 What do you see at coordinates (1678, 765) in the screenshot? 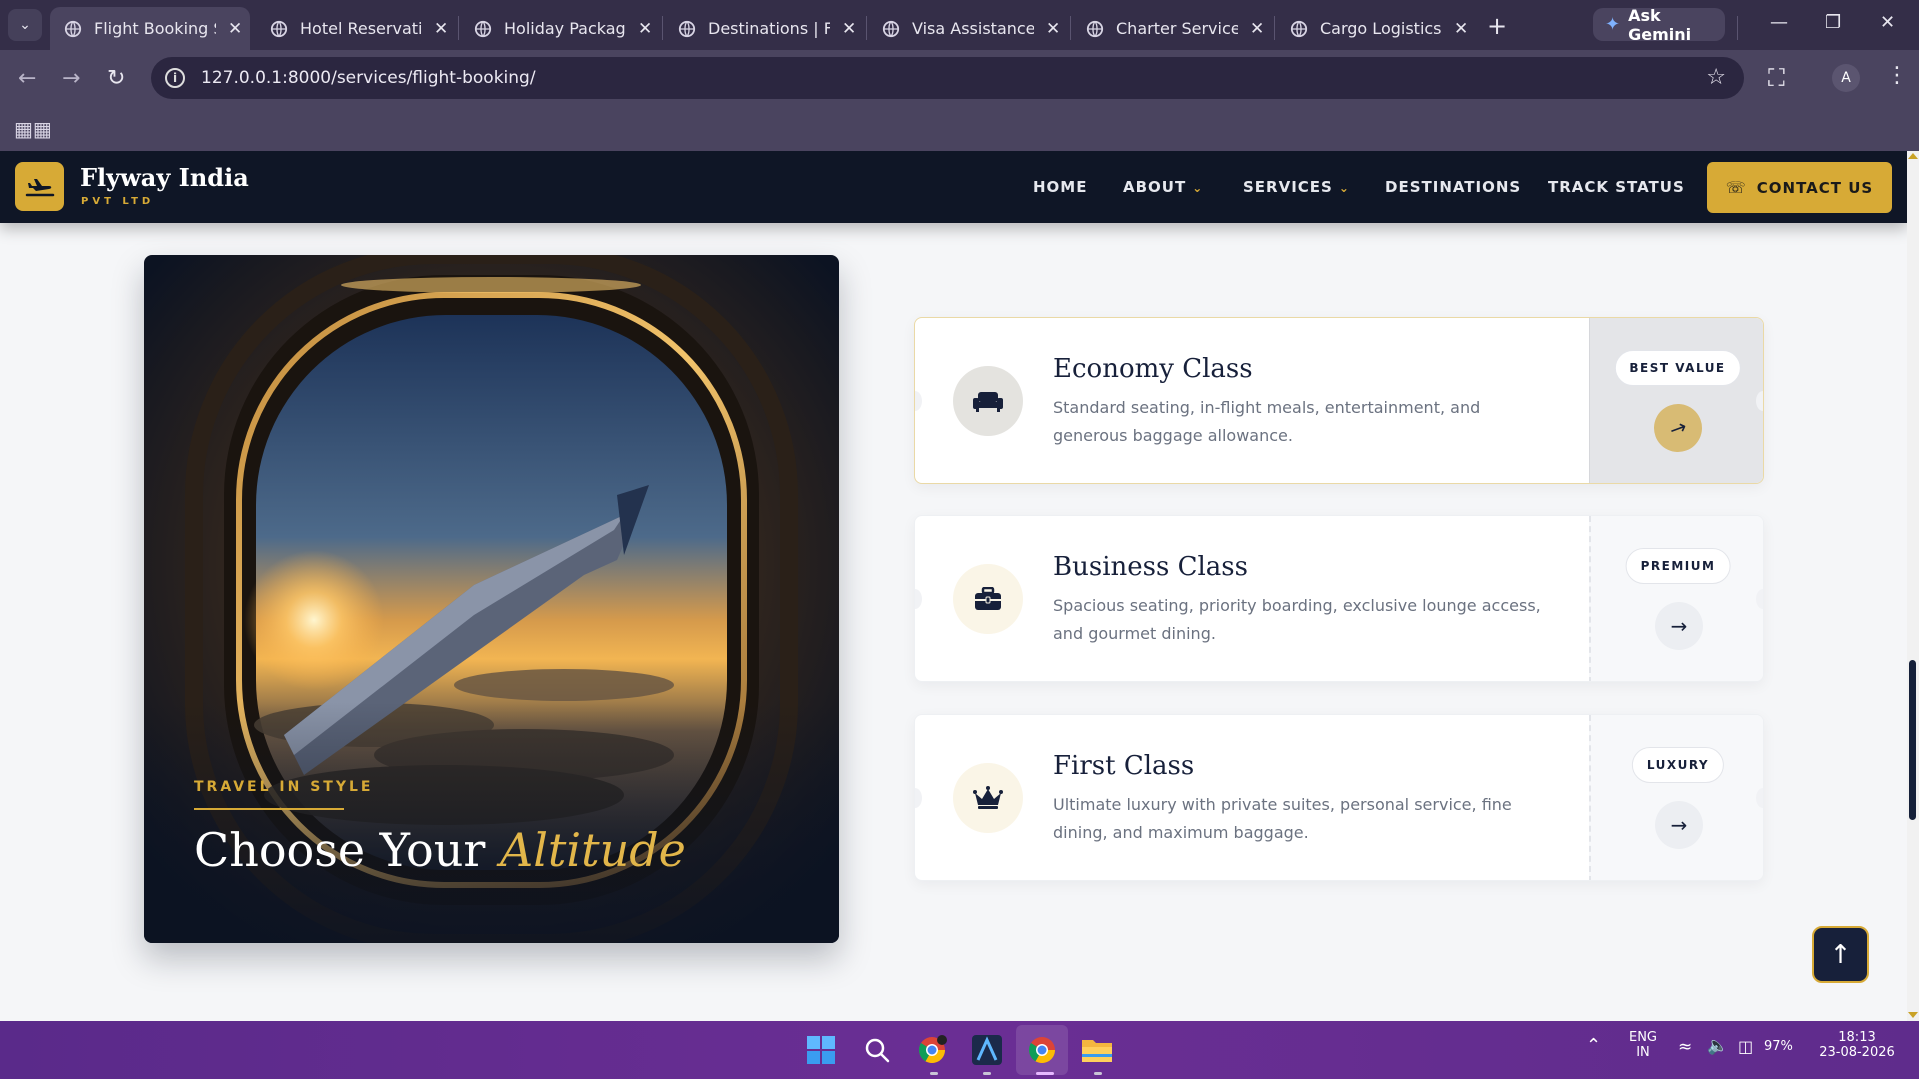
I see `class-badge: LUXURY` at bounding box center [1678, 765].